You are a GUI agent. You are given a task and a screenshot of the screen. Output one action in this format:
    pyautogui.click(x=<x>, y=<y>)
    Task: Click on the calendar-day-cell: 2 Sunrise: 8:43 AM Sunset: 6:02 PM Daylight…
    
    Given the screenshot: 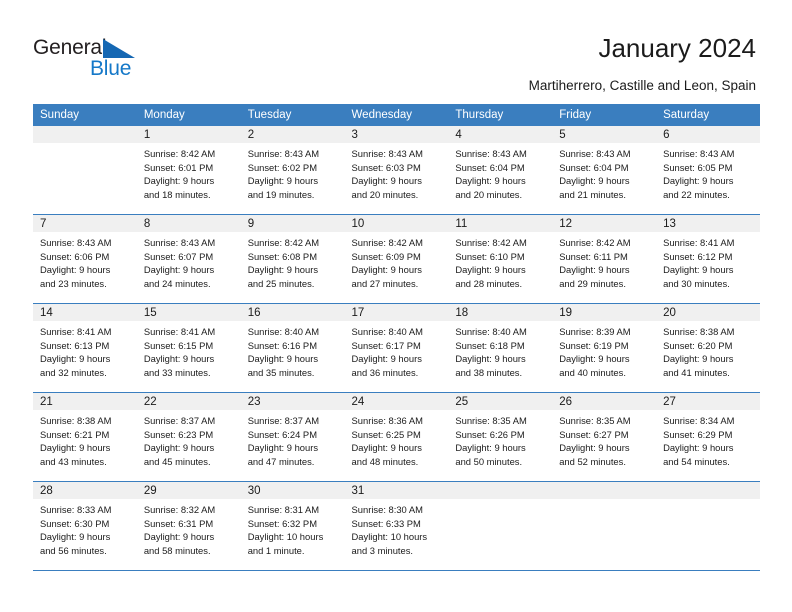 What is the action you would take?
    pyautogui.click(x=292, y=170)
    